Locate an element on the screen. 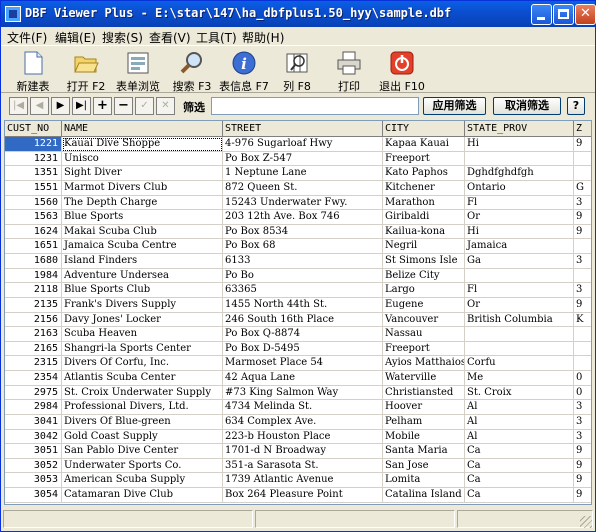 The image size is (596, 532). menu-edit: 编辑(E) is located at coordinates (75, 37).